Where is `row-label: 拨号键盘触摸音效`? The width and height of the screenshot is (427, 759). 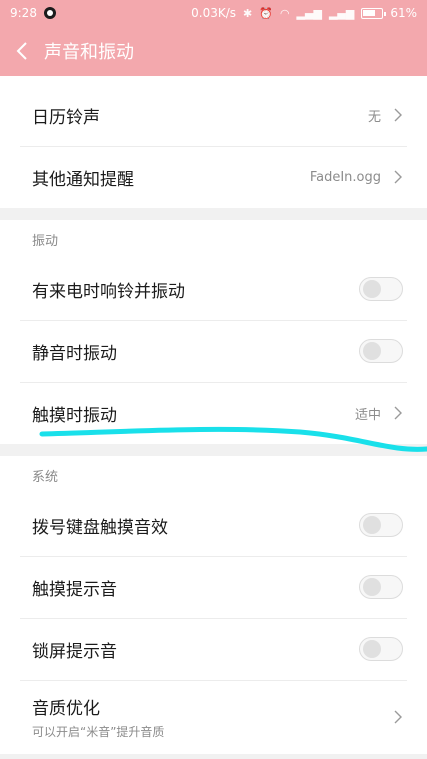 row-label: 拨号键盘触摸音效 is located at coordinates (100, 527).